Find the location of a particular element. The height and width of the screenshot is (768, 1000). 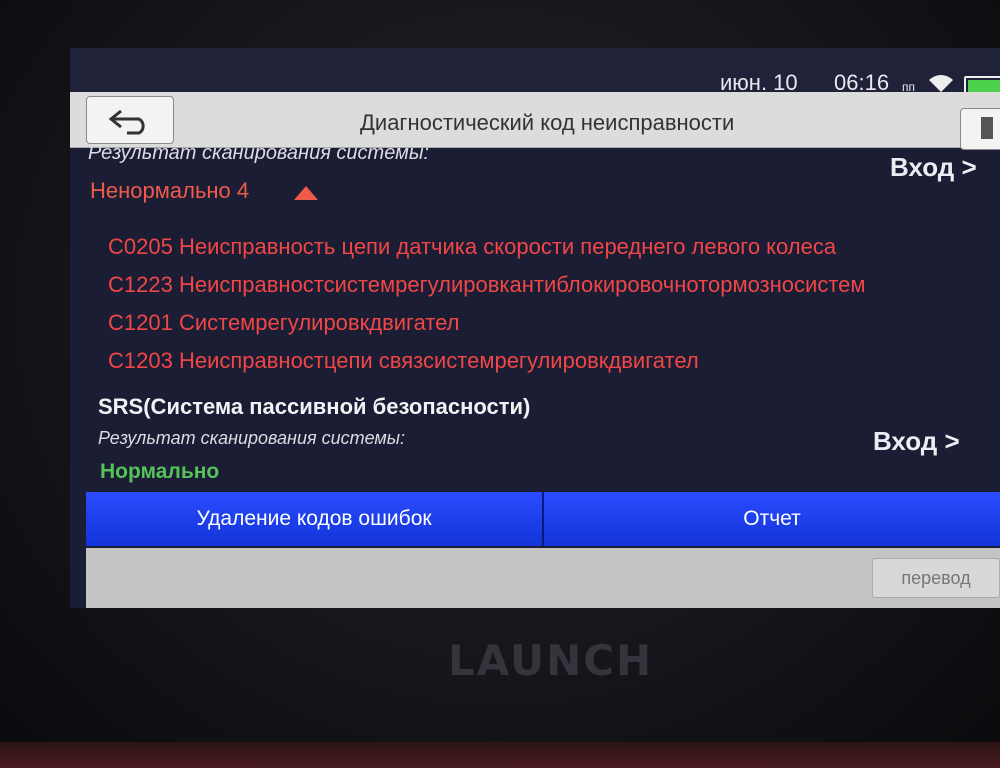

wifi-icon is located at coordinates (941, 83).